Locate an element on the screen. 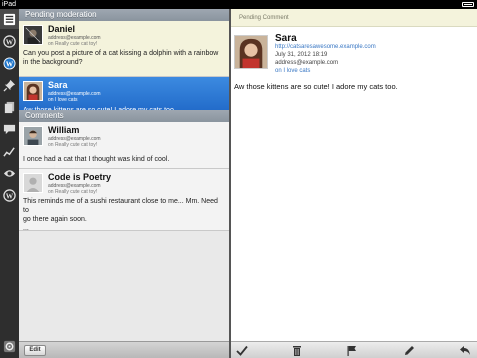 The height and width of the screenshot is (358, 477). stats-icon is located at coordinates (9, 151).